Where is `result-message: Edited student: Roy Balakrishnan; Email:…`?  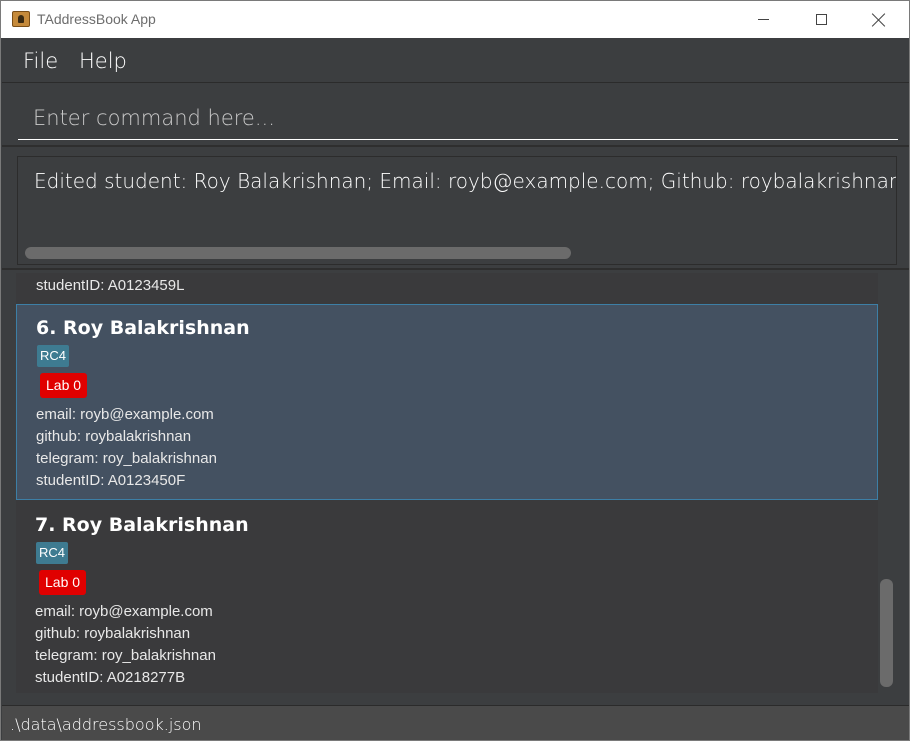 result-message: Edited student: Roy Balakrishnan; Email:… is located at coordinates (465, 181).